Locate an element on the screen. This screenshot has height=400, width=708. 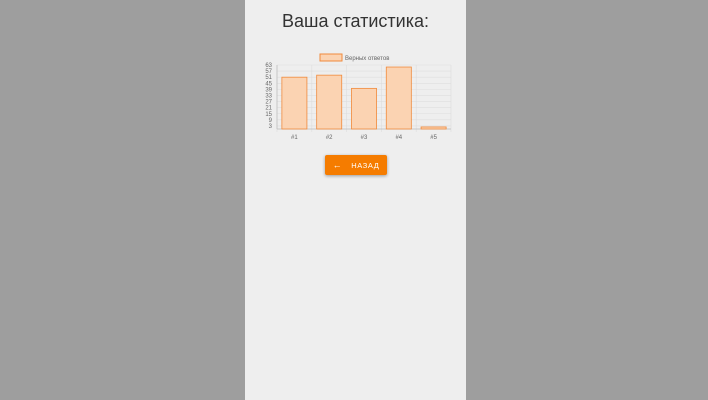
legend: Верных ответов is located at coordinates (354, 57).